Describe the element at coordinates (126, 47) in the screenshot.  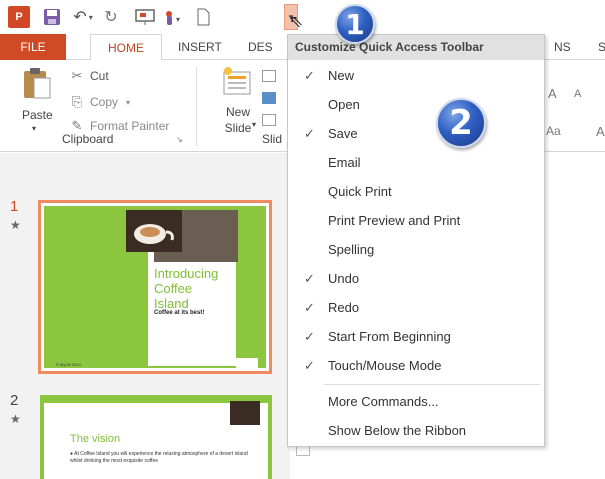
I see `tab-home: HOME` at that location.